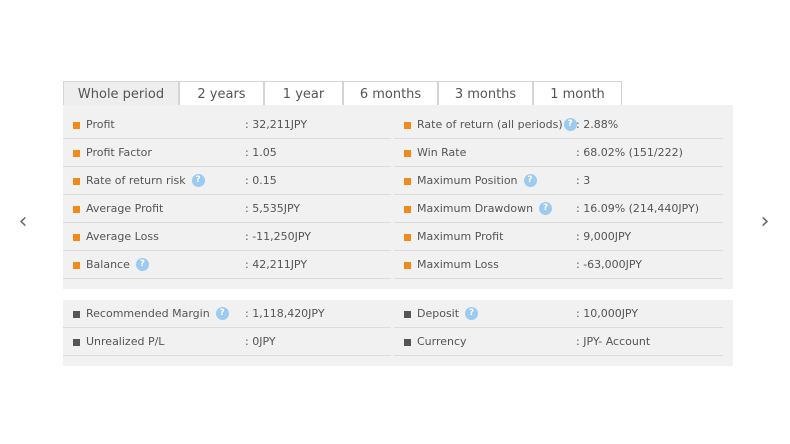 This screenshot has width=790, height=444. I want to click on stat-row-maximum-profit: Maximum Profit : 9,000JPY, so click(558, 237).